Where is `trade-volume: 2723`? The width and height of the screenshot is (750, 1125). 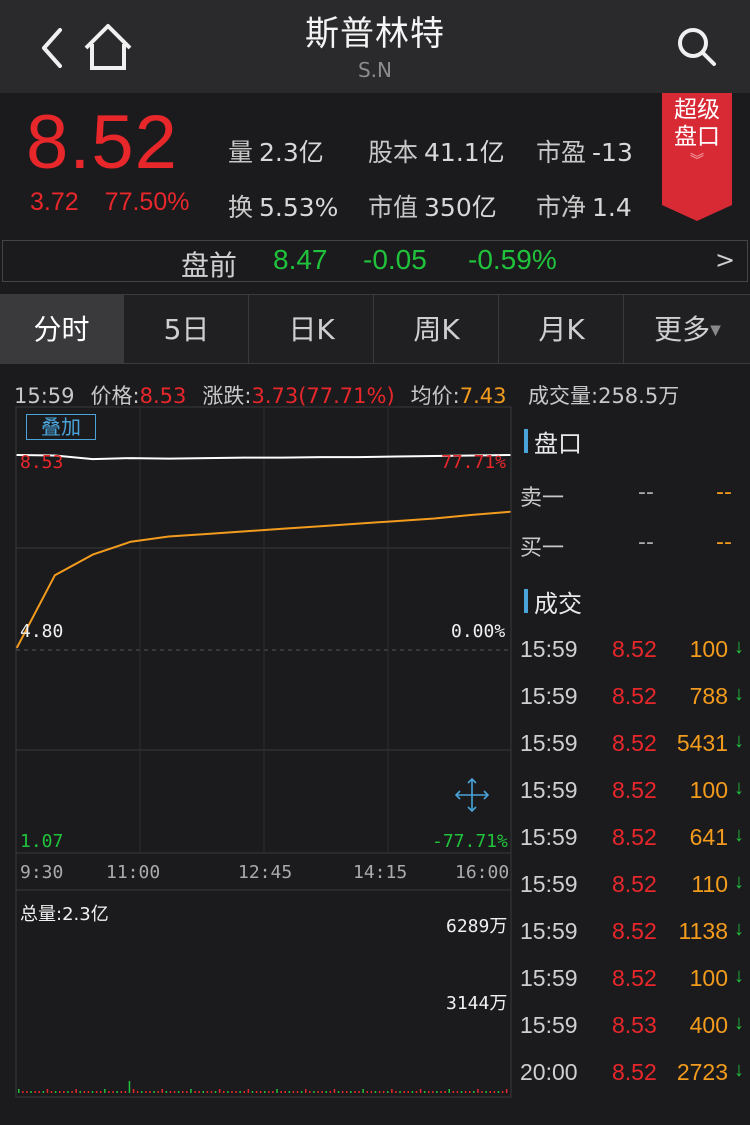
trade-volume: 2723 is located at coordinates (702, 1072).